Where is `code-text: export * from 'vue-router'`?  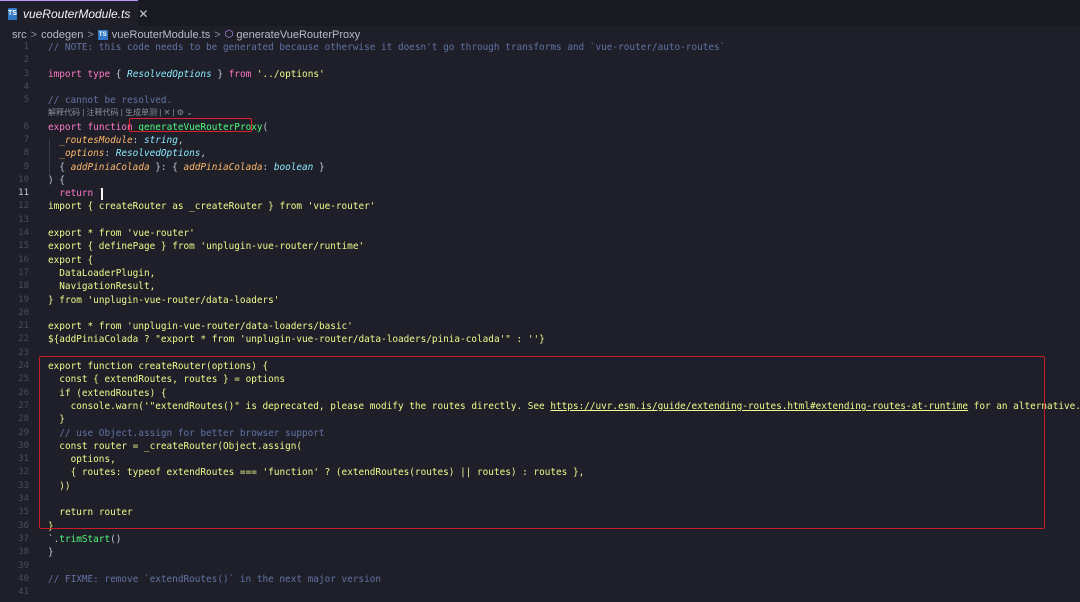 code-text: export * from 'vue-router' is located at coordinates (121, 233).